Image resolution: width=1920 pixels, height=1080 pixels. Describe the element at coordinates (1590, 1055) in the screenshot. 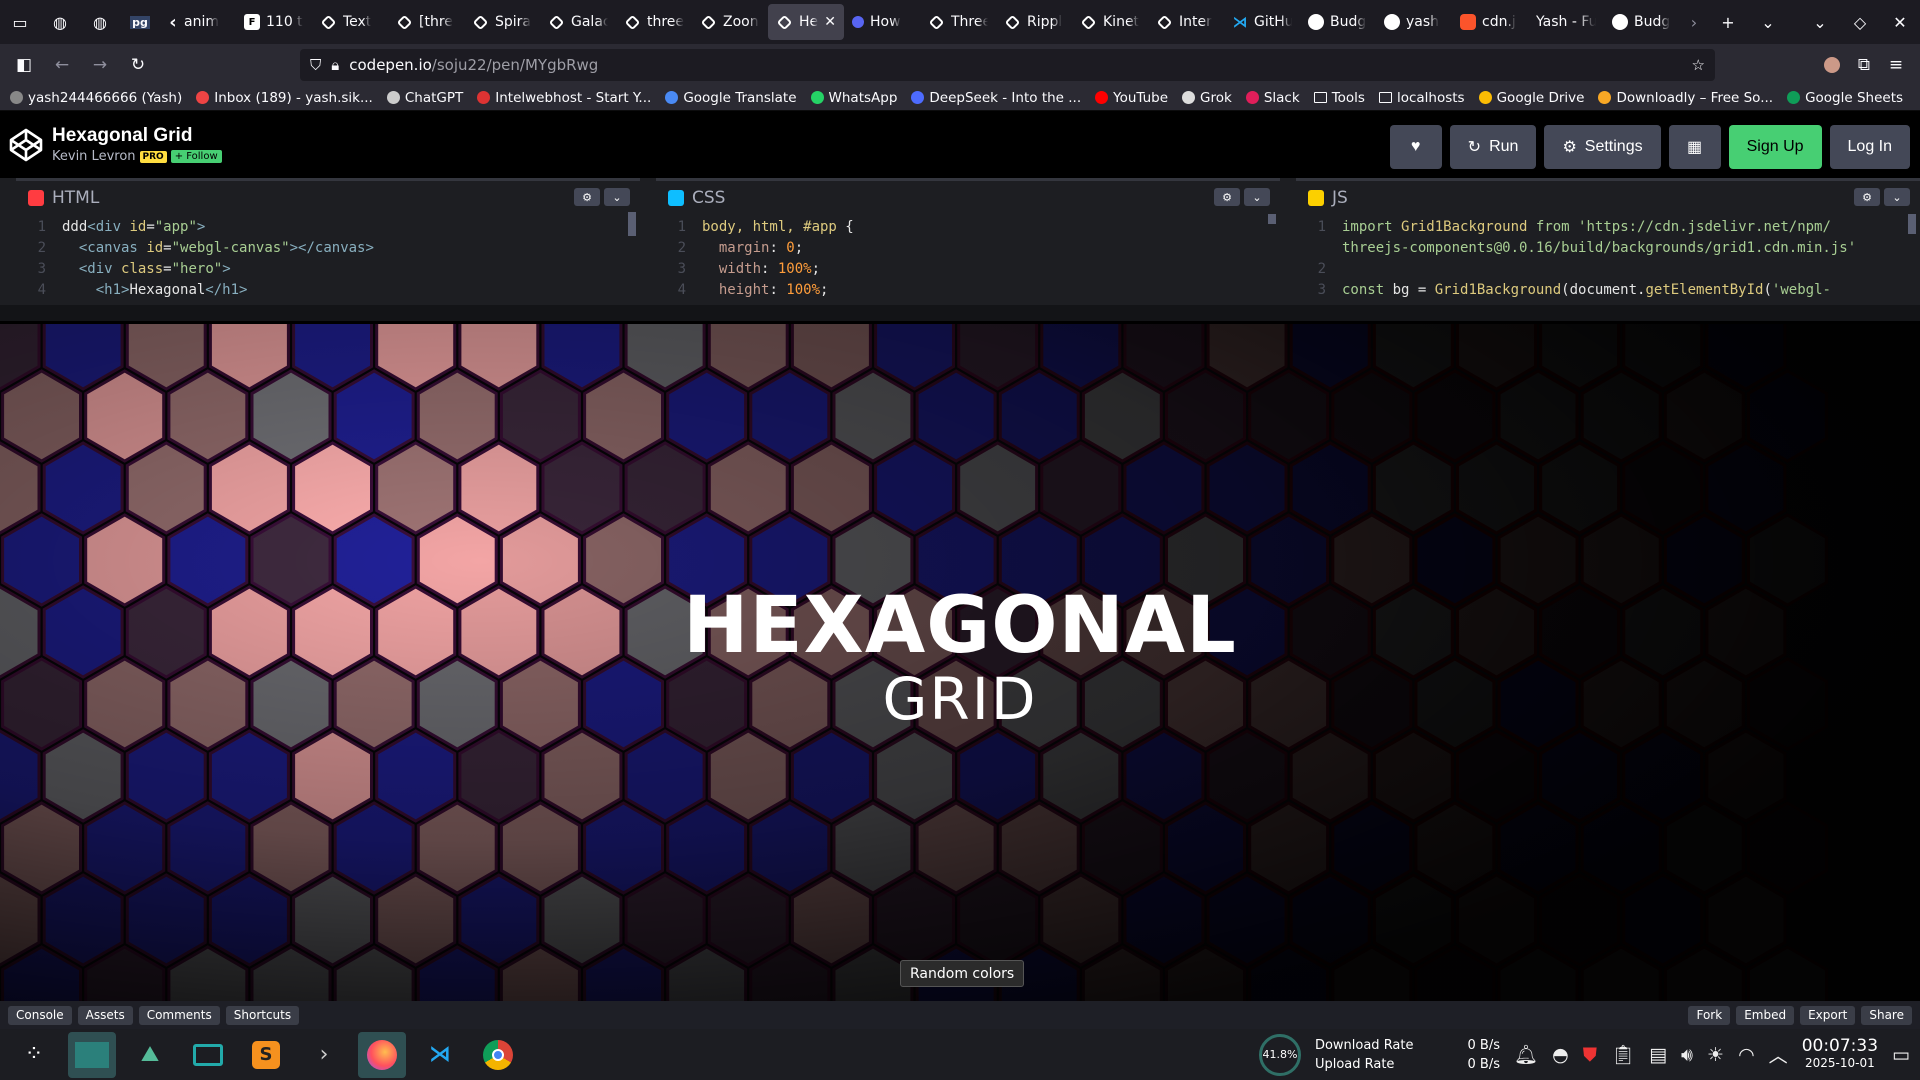

I see `security-shield-icon: ⛊` at that location.